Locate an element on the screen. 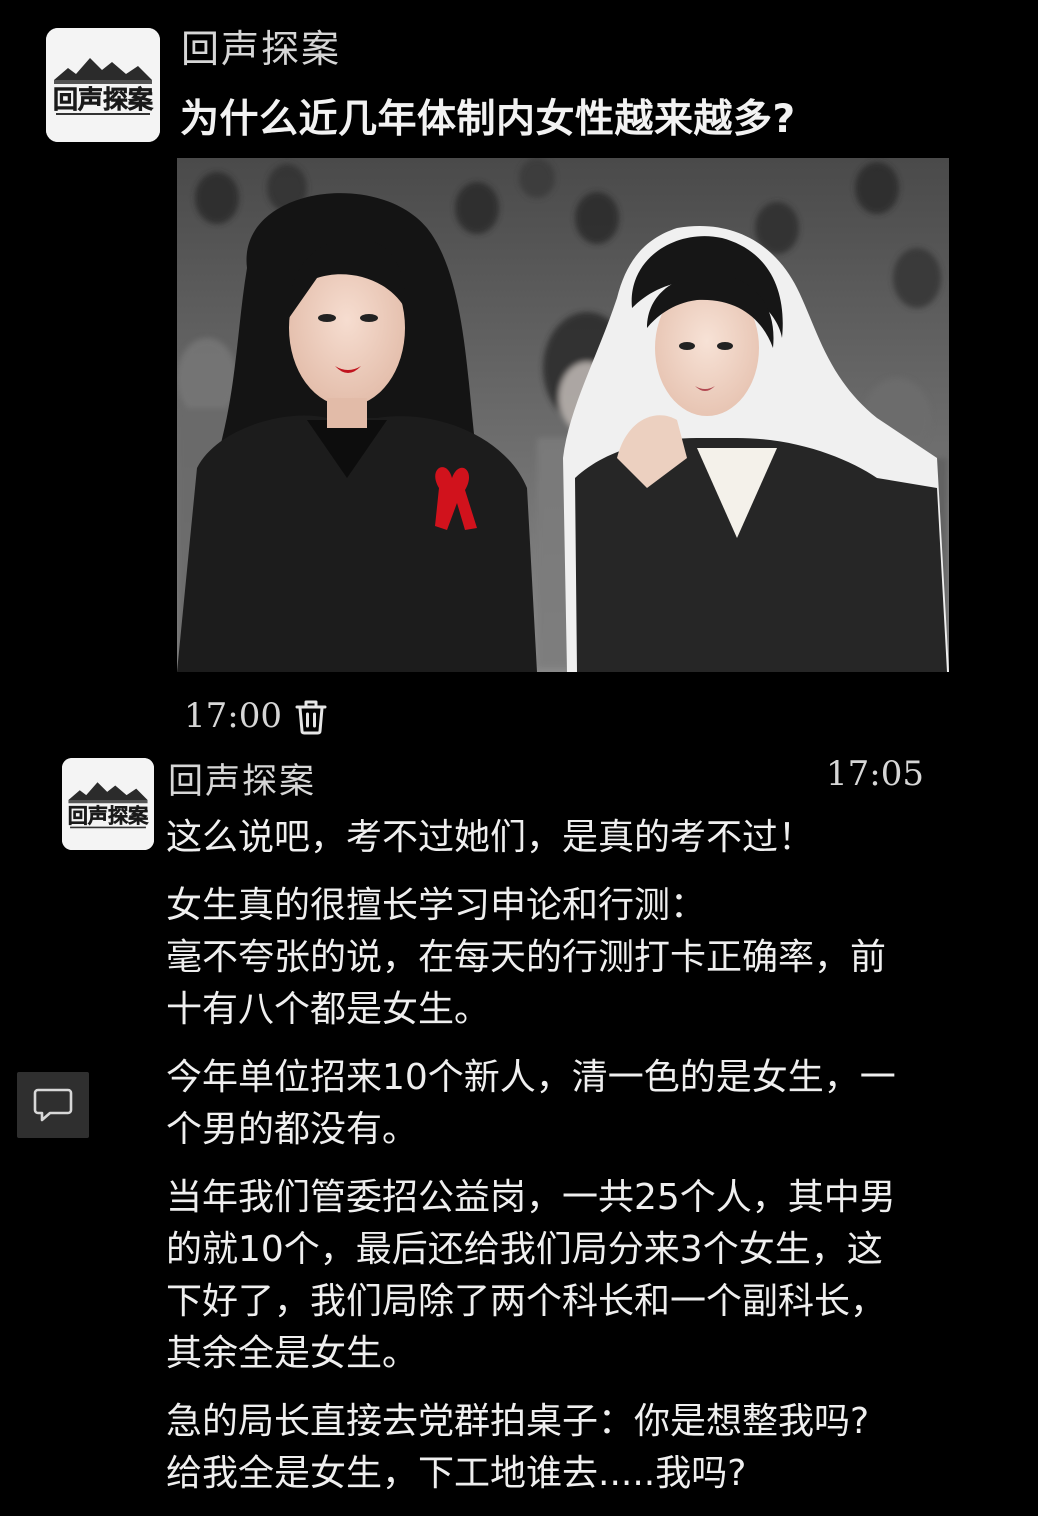 The width and height of the screenshot is (1038, 1516). author-avatar: 回声探案 is located at coordinates (103, 85).